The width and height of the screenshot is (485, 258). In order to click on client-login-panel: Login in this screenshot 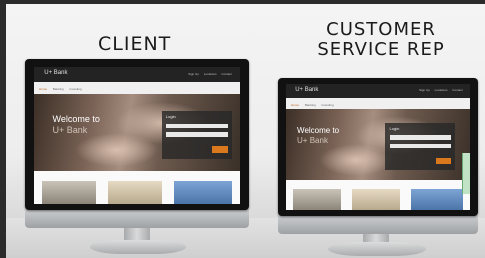, I will do `click(196, 135)`.